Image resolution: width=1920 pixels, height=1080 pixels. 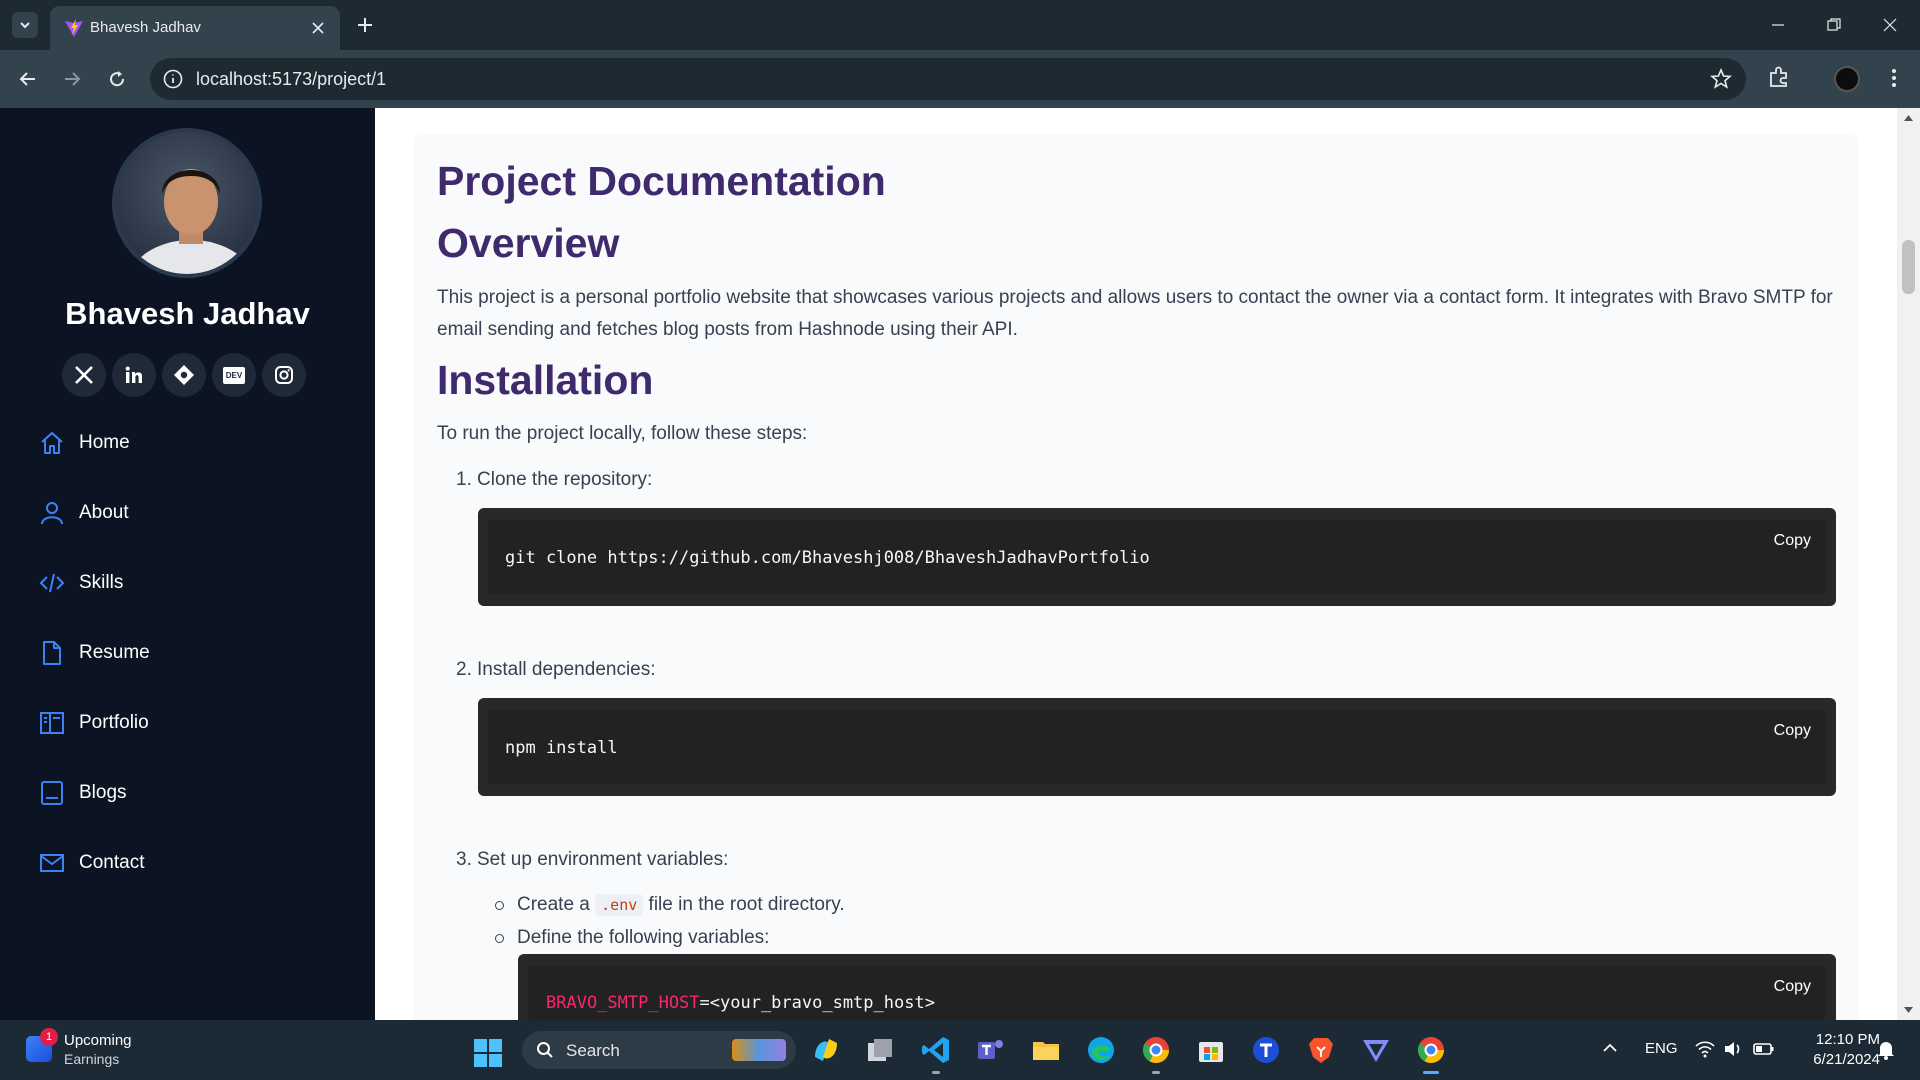 What do you see at coordinates (464, 479) in the screenshot?
I see `step-number: 1.` at bounding box center [464, 479].